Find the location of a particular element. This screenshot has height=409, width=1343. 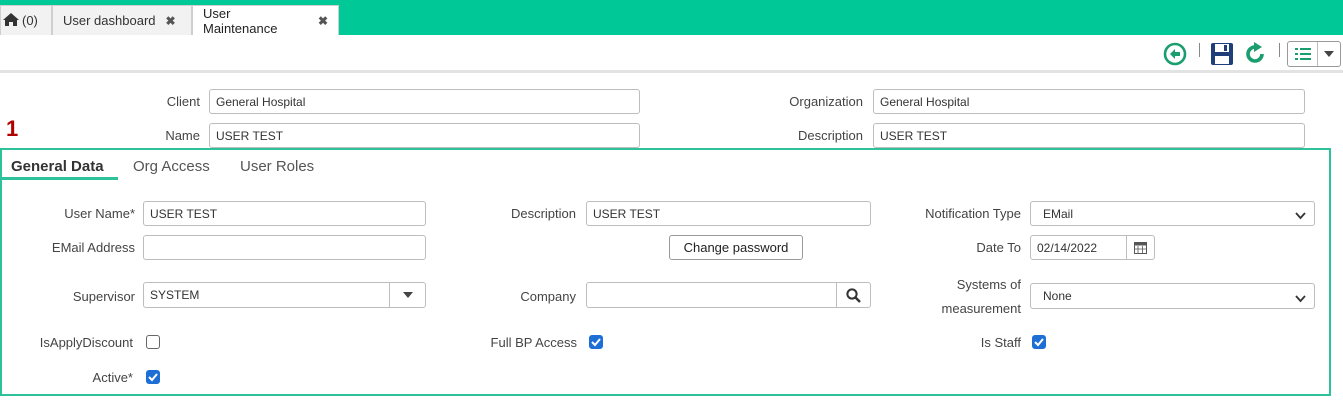

calendar-icon is located at coordinates (1140, 247).